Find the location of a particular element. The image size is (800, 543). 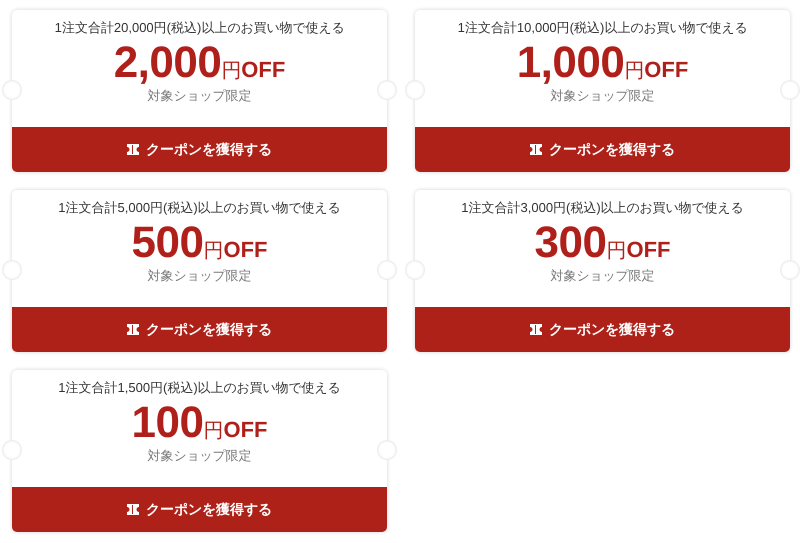

discount-amount: 2,000 is located at coordinates (168, 63).